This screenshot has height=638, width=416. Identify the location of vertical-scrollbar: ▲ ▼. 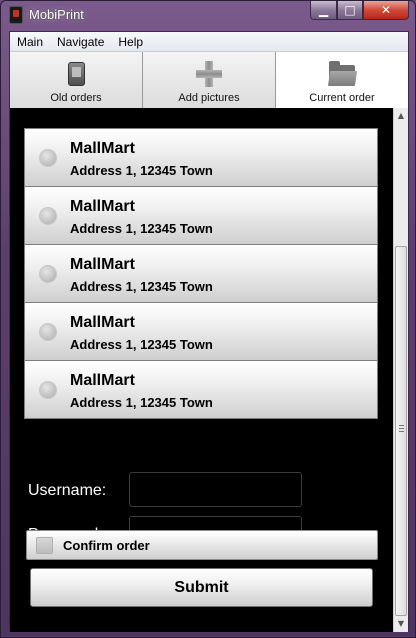
(400, 370).